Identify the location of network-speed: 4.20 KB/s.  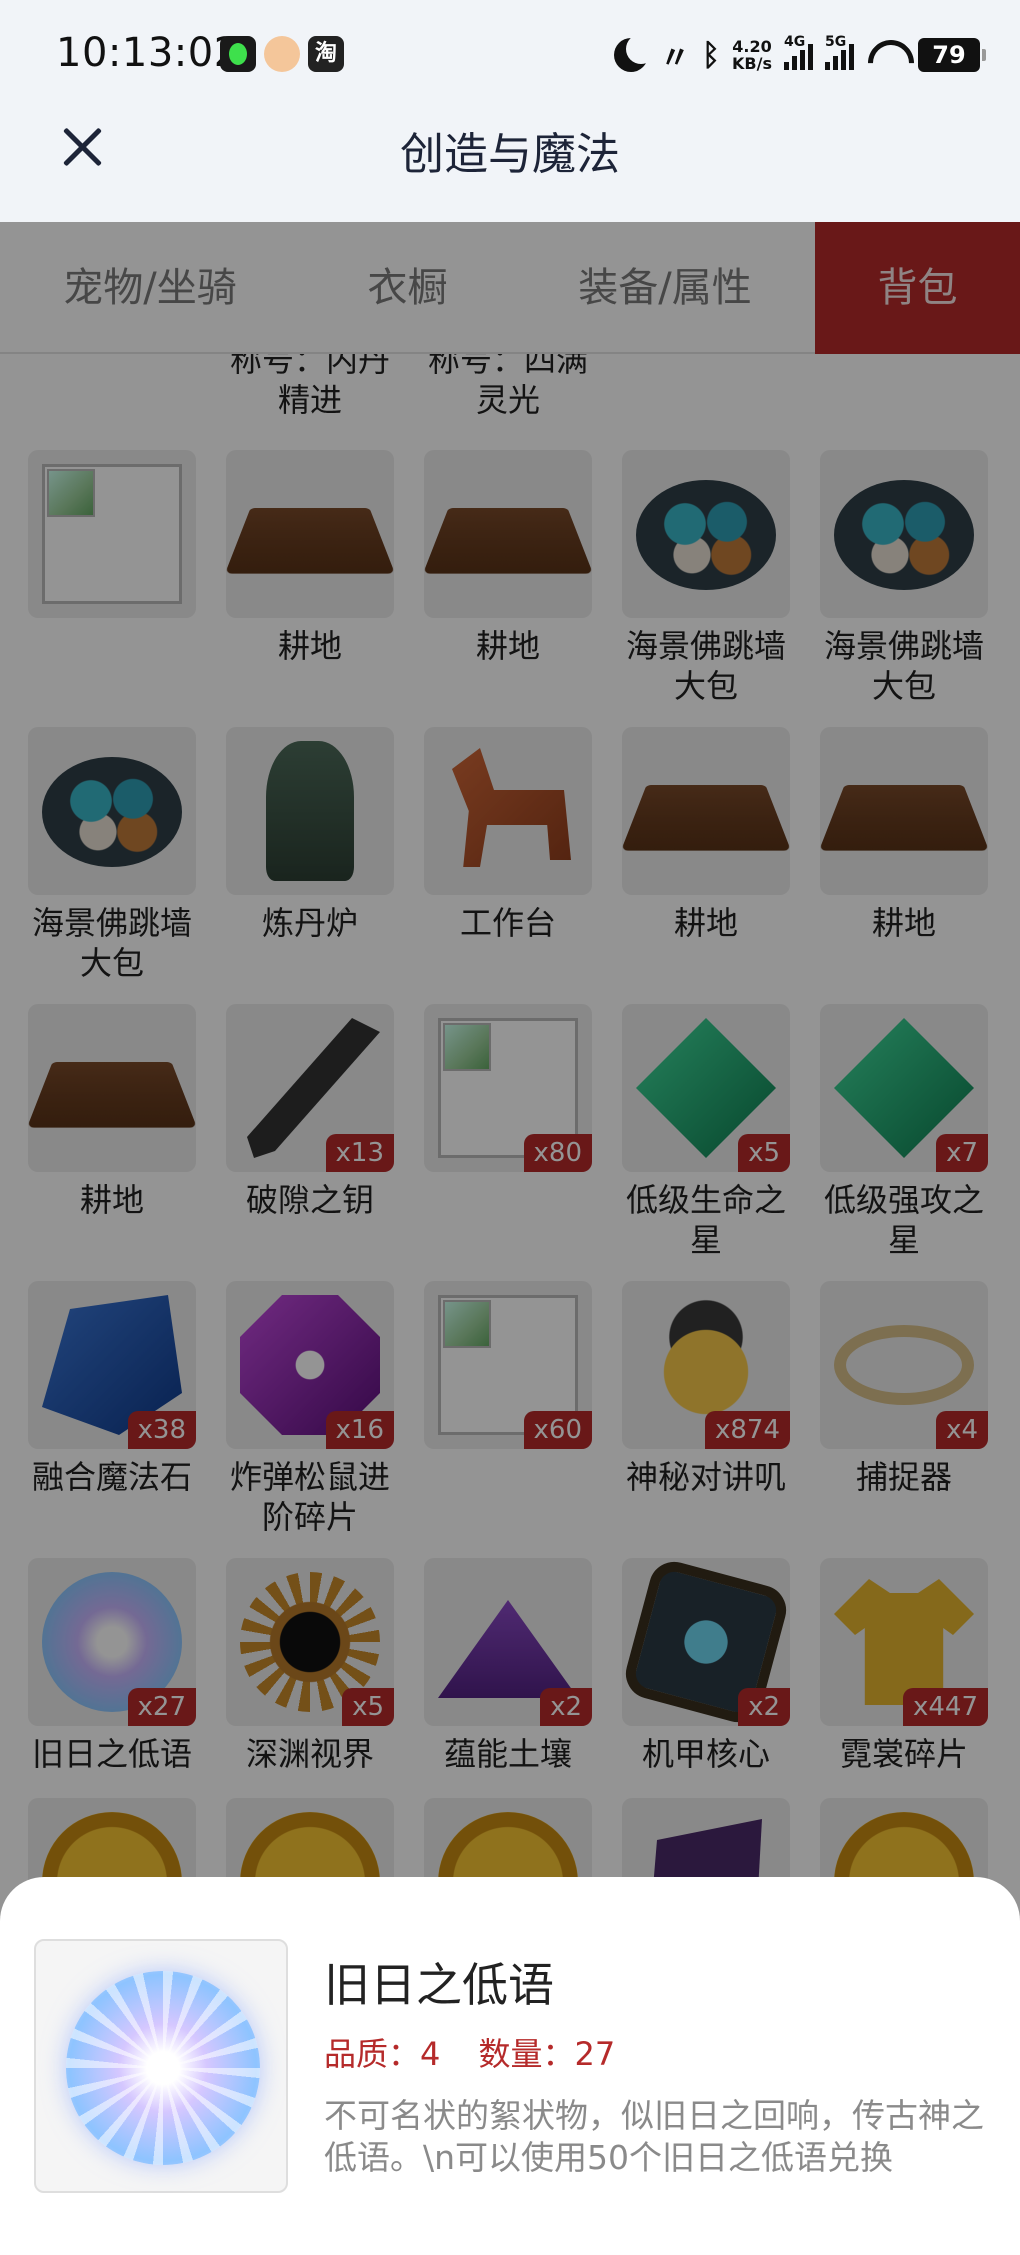
(752, 55).